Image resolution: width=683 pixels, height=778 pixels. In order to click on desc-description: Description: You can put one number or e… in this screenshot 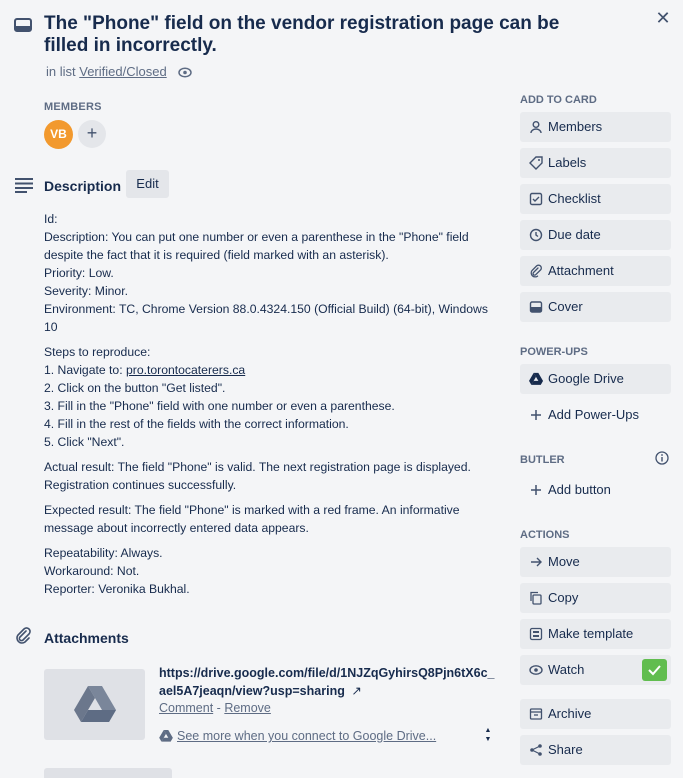, I will do `click(256, 246)`.